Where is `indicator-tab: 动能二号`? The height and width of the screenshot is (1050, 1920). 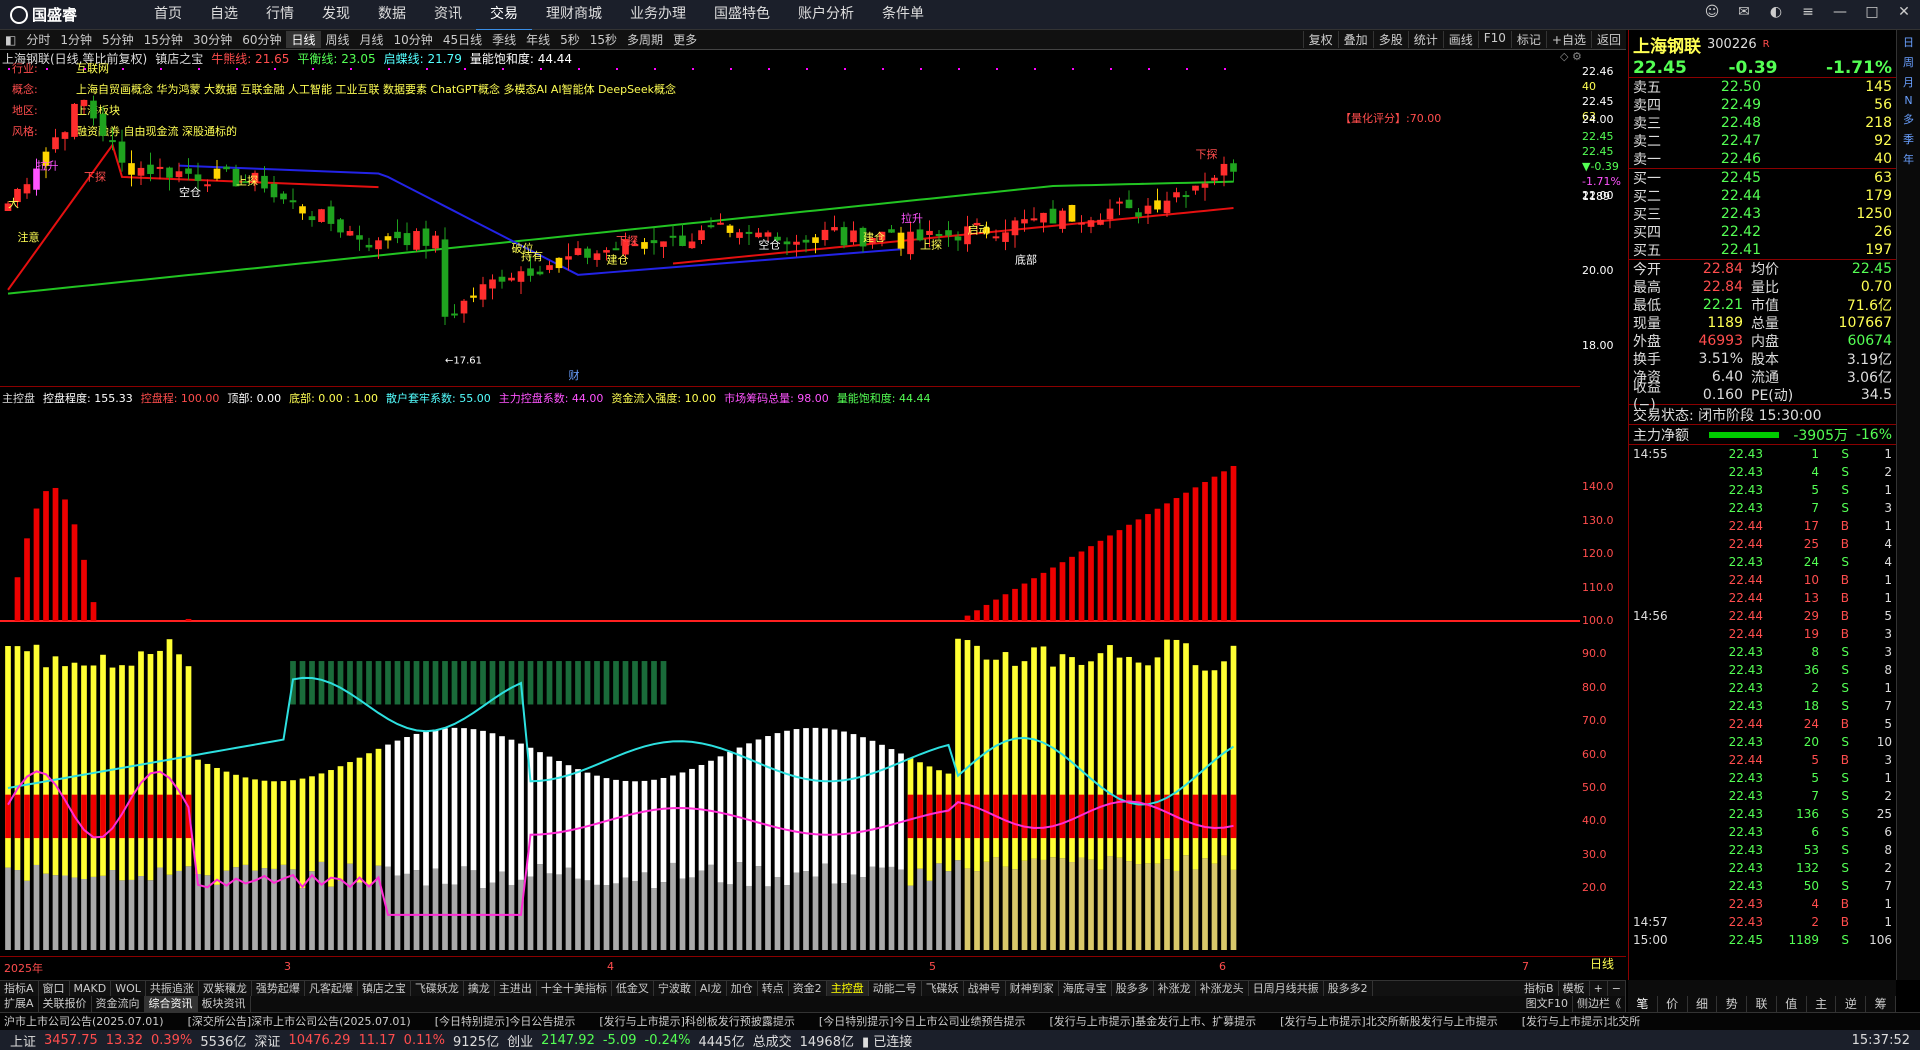
indicator-tab: 动能二号 is located at coordinates (895, 988).